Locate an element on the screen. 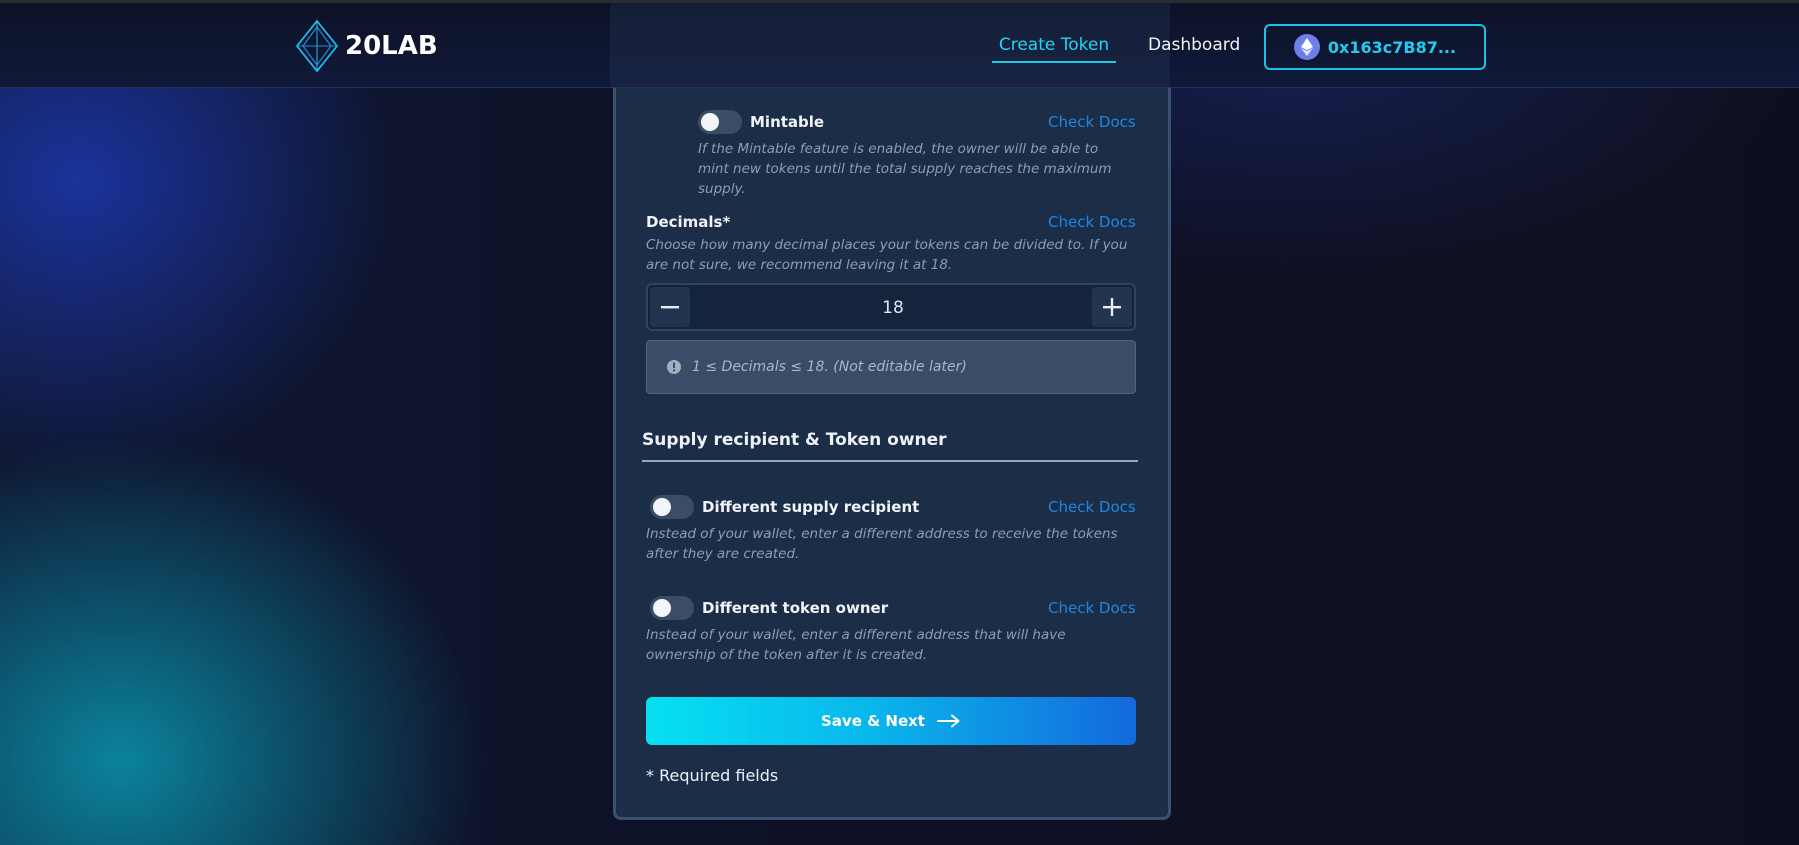  brand-name: 20LAB is located at coordinates (391, 46).